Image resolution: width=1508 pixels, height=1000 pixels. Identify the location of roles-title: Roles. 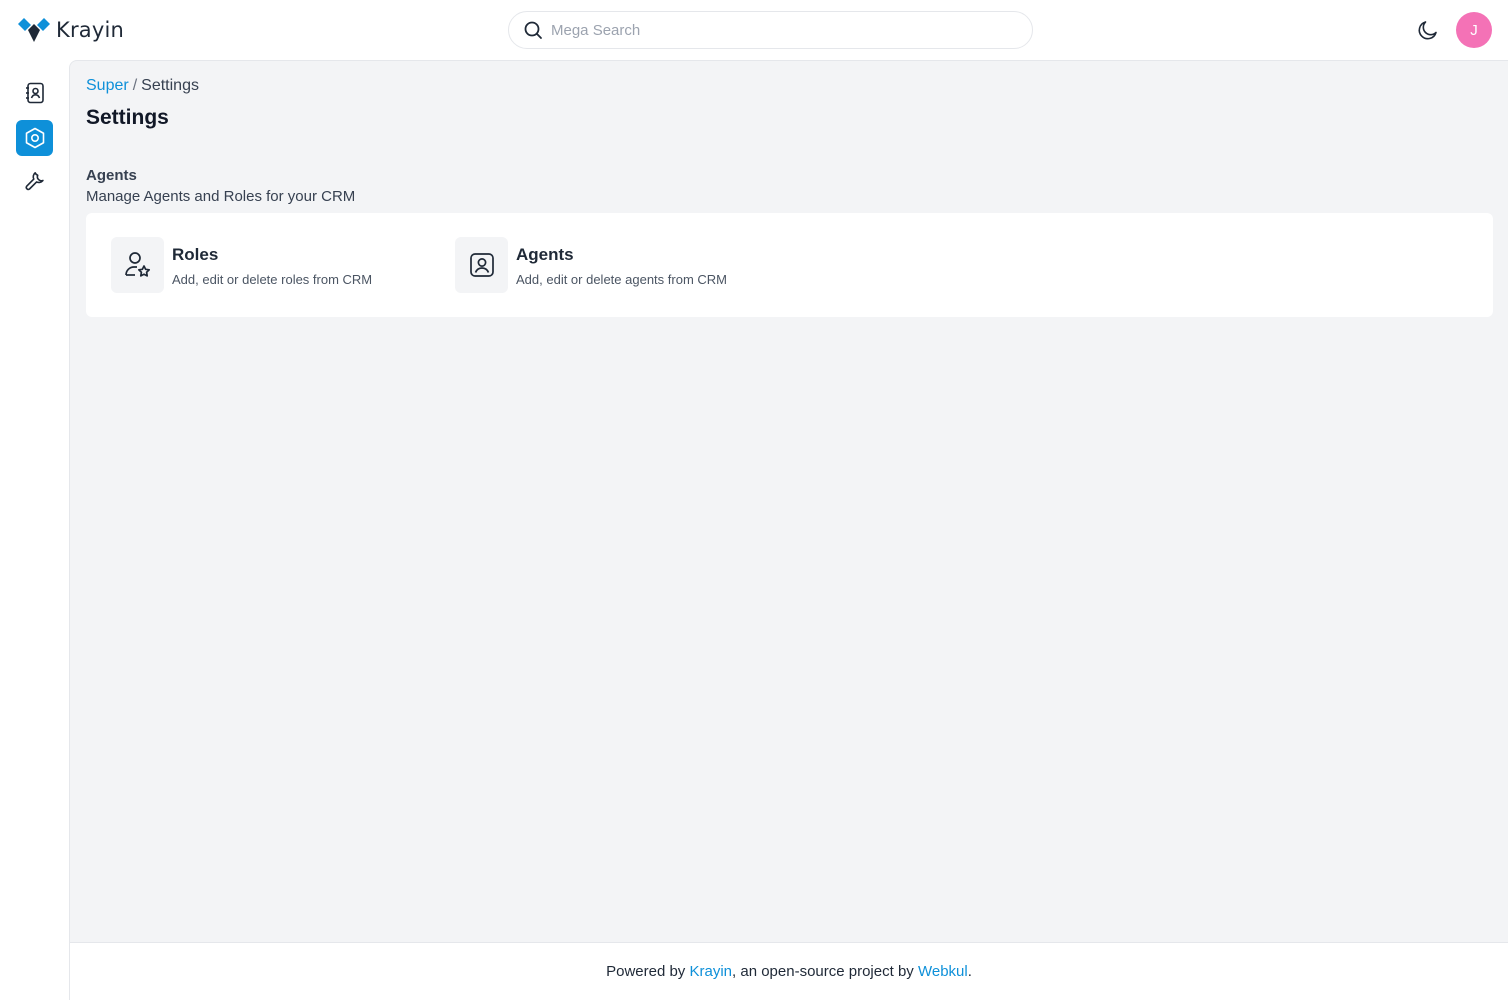
(195, 254).